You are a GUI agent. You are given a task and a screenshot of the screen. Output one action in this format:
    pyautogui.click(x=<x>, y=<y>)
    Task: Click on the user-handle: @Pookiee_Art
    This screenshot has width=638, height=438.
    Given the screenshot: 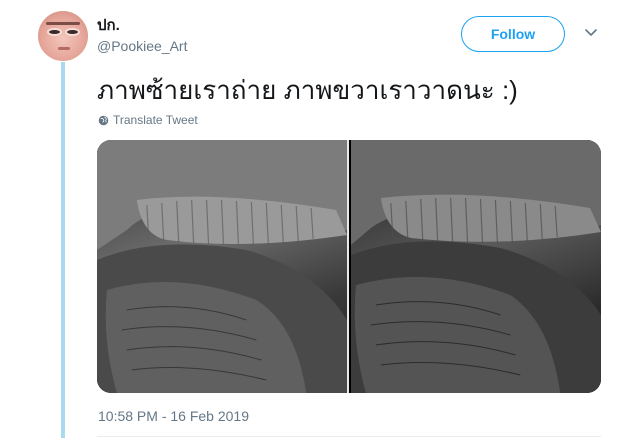 What is the action you would take?
    pyautogui.click(x=142, y=46)
    